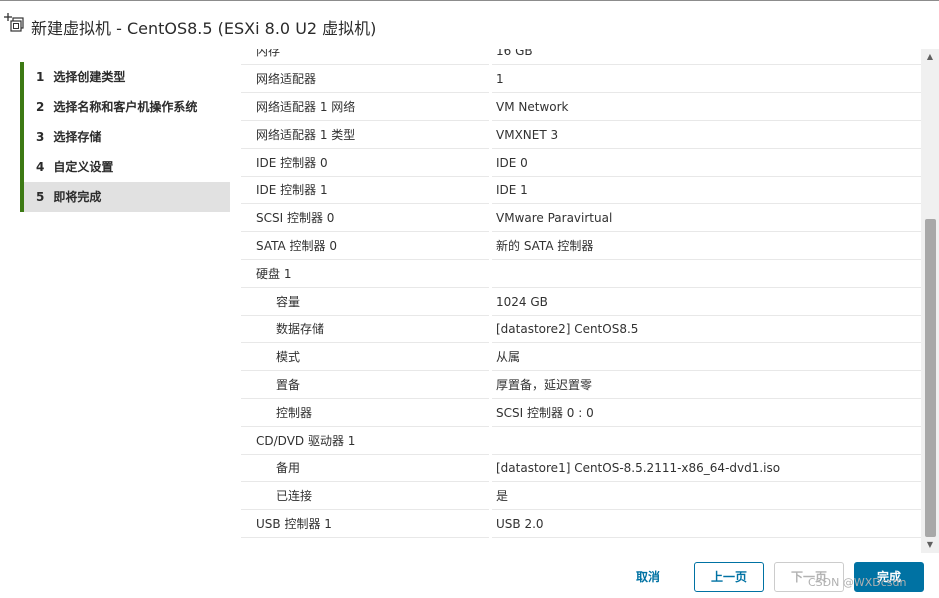 The width and height of the screenshot is (939, 598). What do you see at coordinates (300, 329) in the screenshot?
I see `row-label: 数据存储` at bounding box center [300, 329].